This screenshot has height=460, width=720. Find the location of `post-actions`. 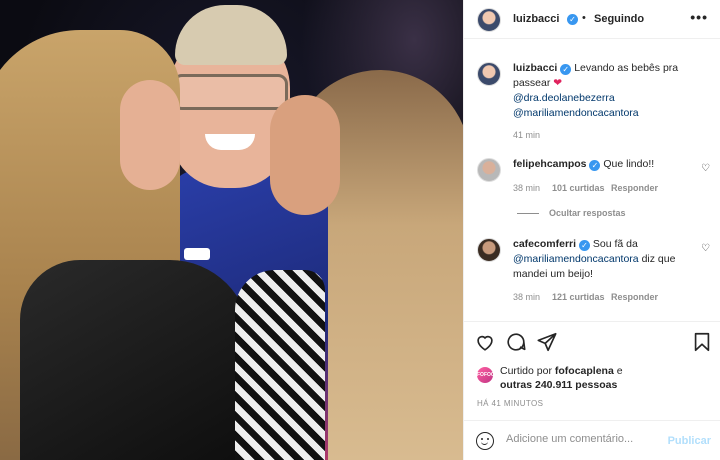

post-actions is located at coordinates (592, 343).